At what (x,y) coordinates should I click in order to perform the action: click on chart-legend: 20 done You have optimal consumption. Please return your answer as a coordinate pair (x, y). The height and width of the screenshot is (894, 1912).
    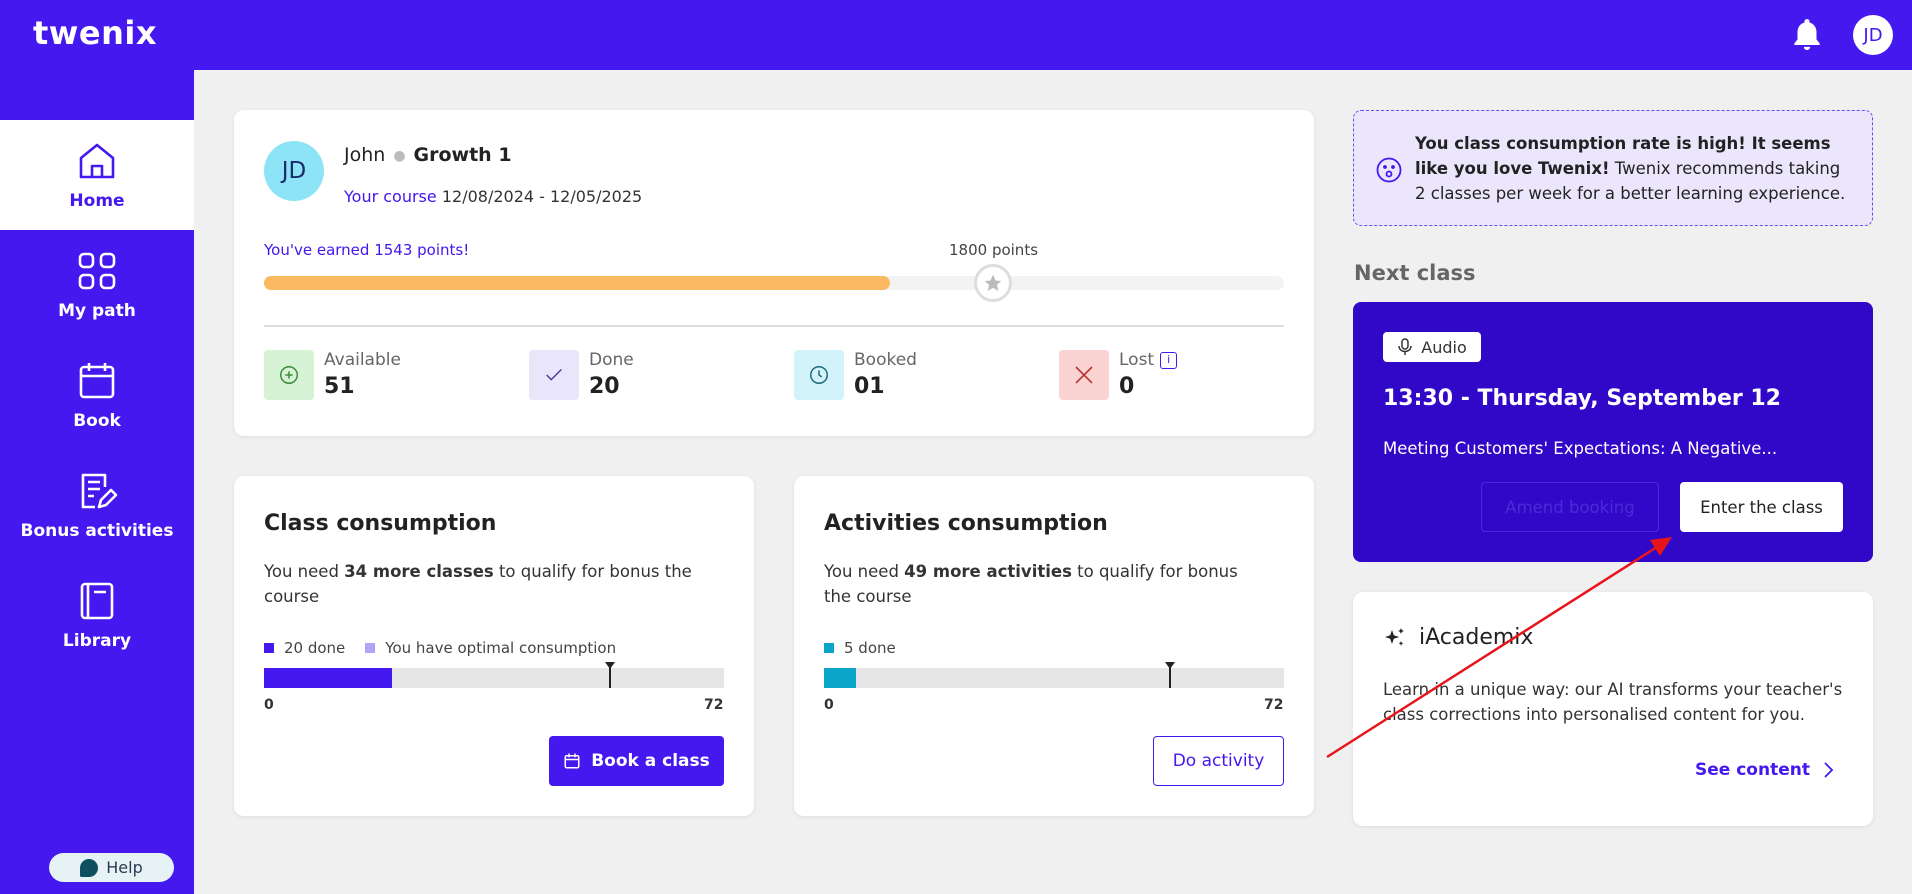
    Looking at the image, I should click on (440, 648).